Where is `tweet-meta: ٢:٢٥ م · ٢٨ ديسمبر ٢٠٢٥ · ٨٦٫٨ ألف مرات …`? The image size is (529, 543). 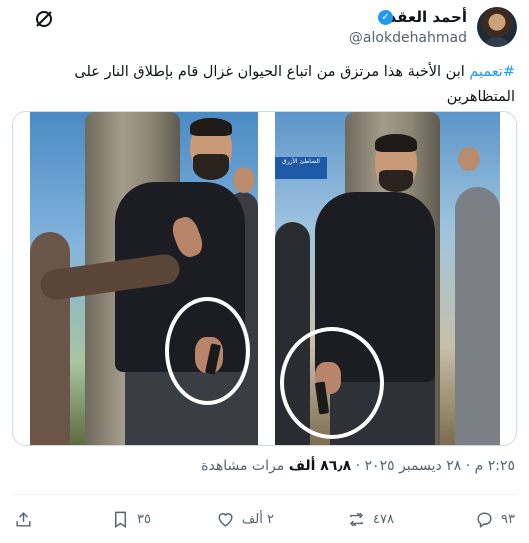 tweet-meta: ٢:٢٥ م · ٢٨ ديسمبر ٢٠٢٥ · ٨٦٫٨ ألف مرات … is located at coordinates (358, 466).